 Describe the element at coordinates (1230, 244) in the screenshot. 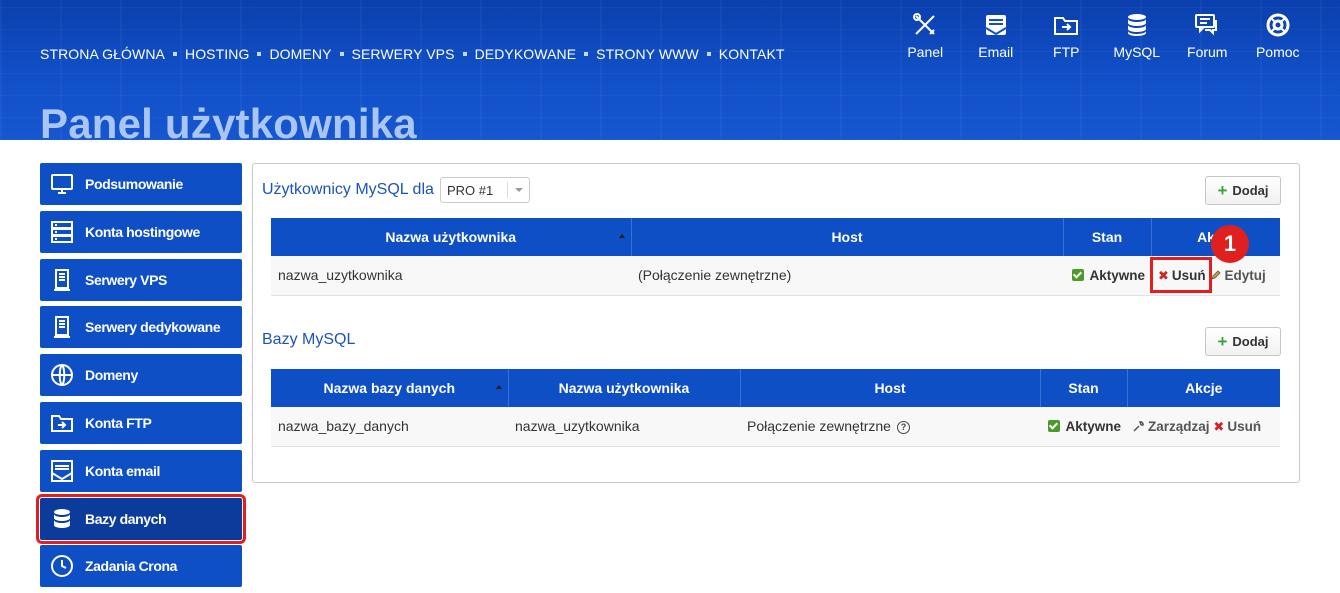

I see `step-badge: 1` at that location.